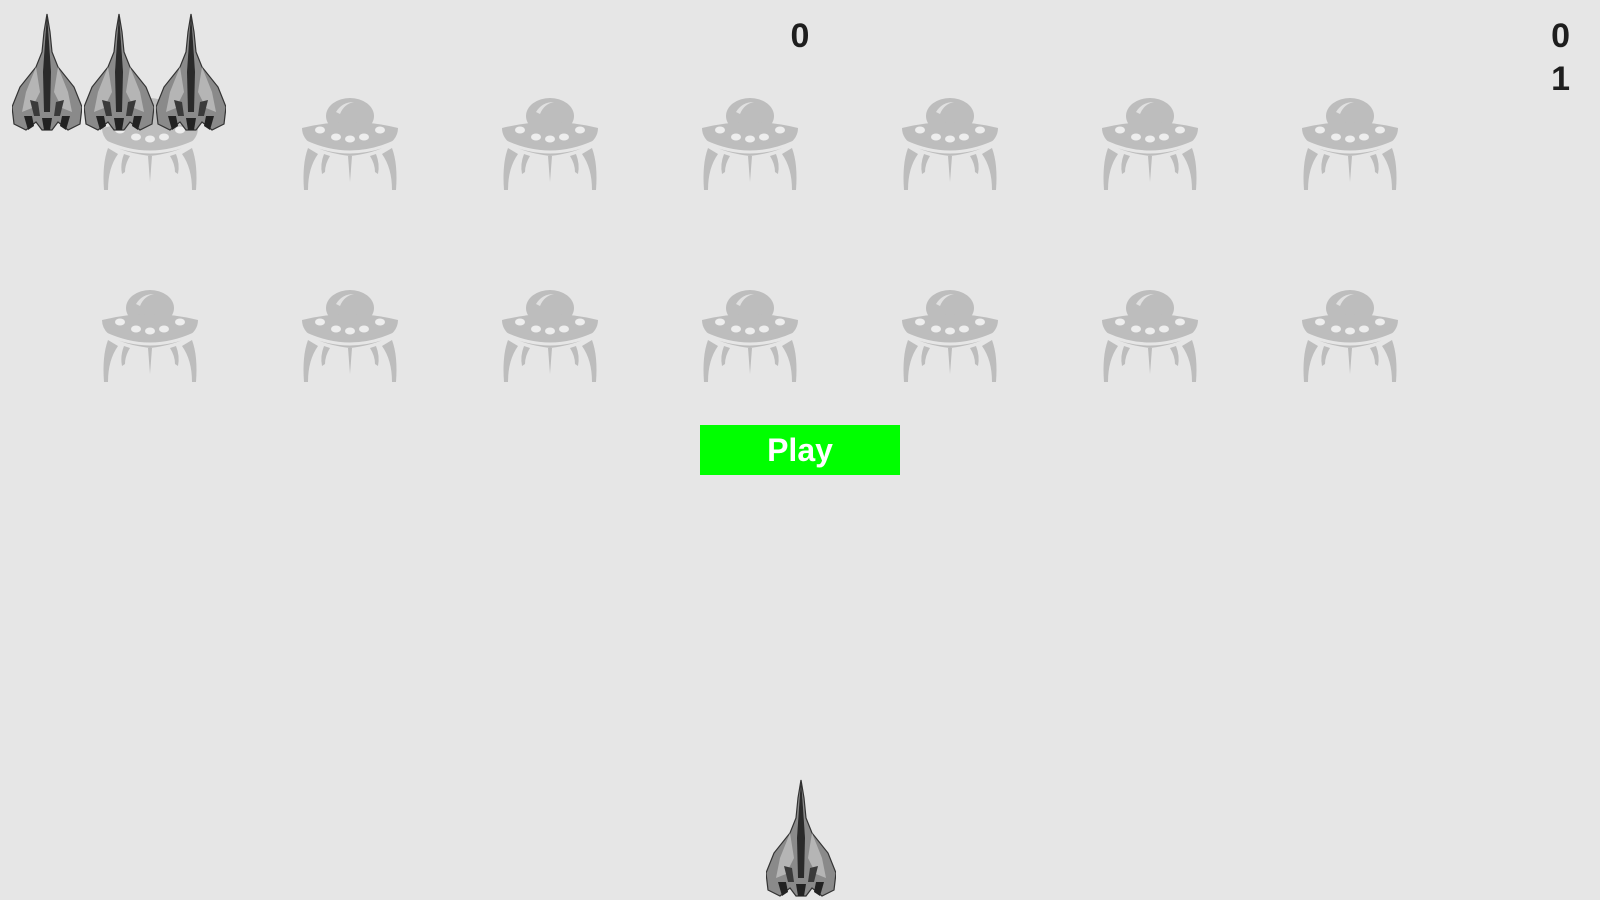 This screenshot has height=900, width=1600. I want to click on play-button: Play, so click(800, 450).